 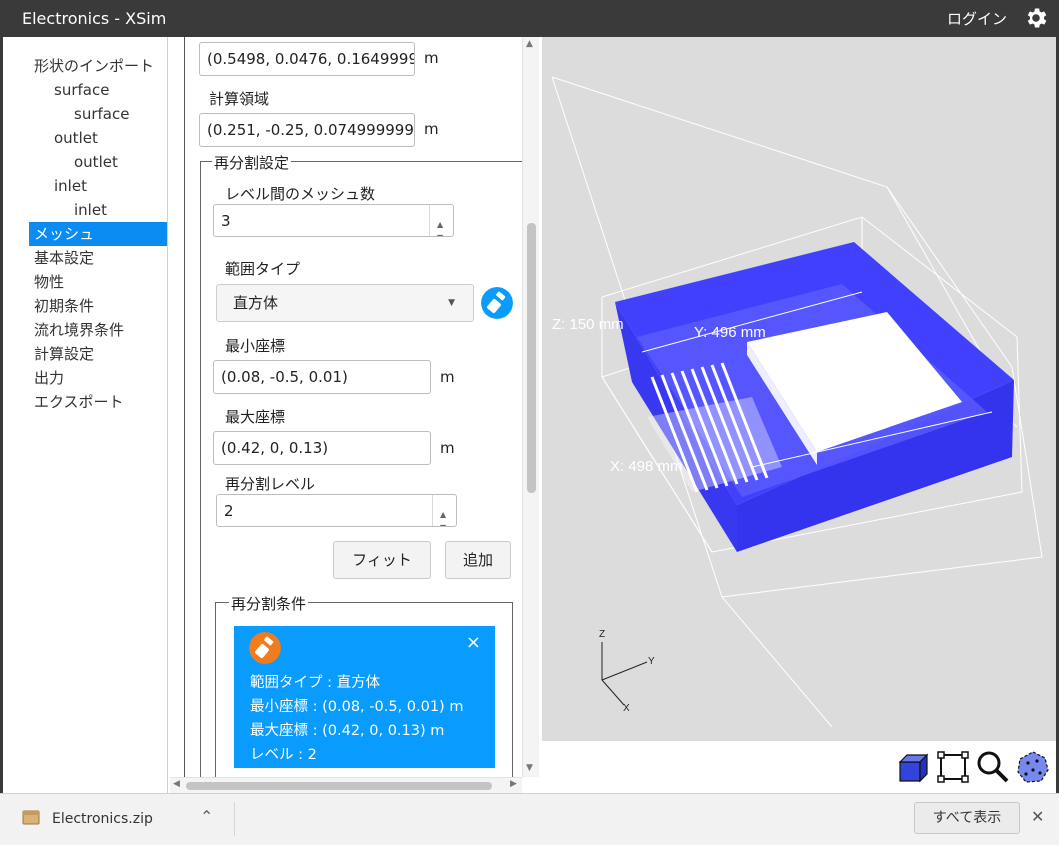 I want to click on sidebar-item-initial-conditions: 初期条件, so click(x=64, y=306).